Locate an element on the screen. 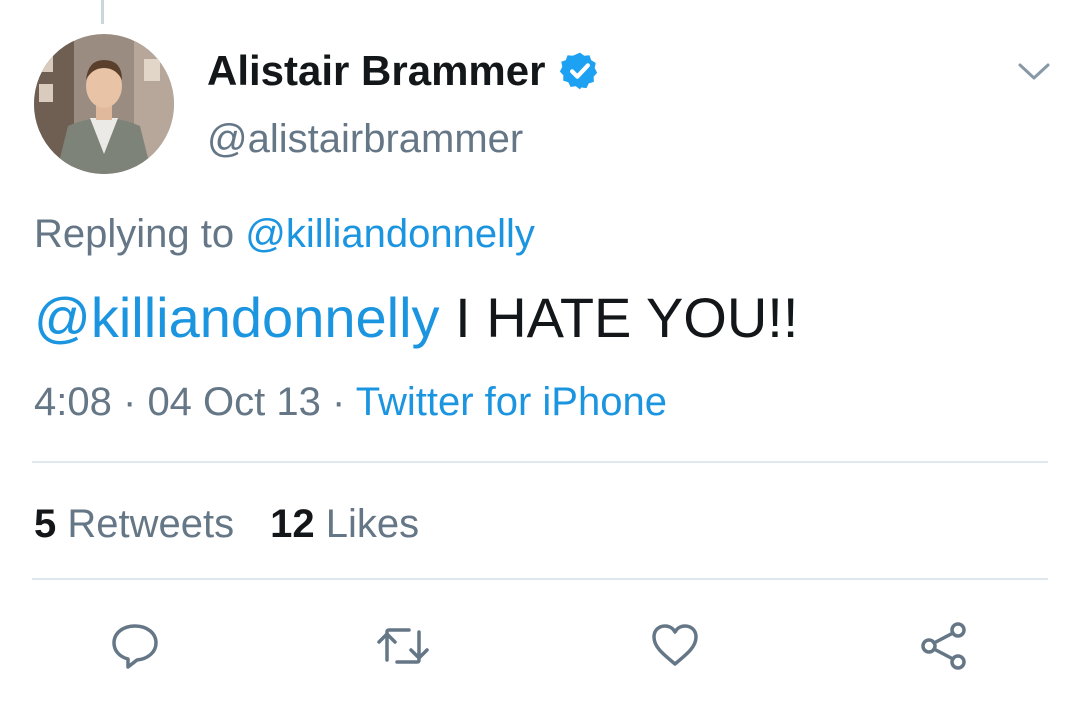 Image resolution: width=1080 pixels, height=704 pixels. tweet-text: @killiandonnelly I HATE YOU!! is located at coordinates (416, 318).